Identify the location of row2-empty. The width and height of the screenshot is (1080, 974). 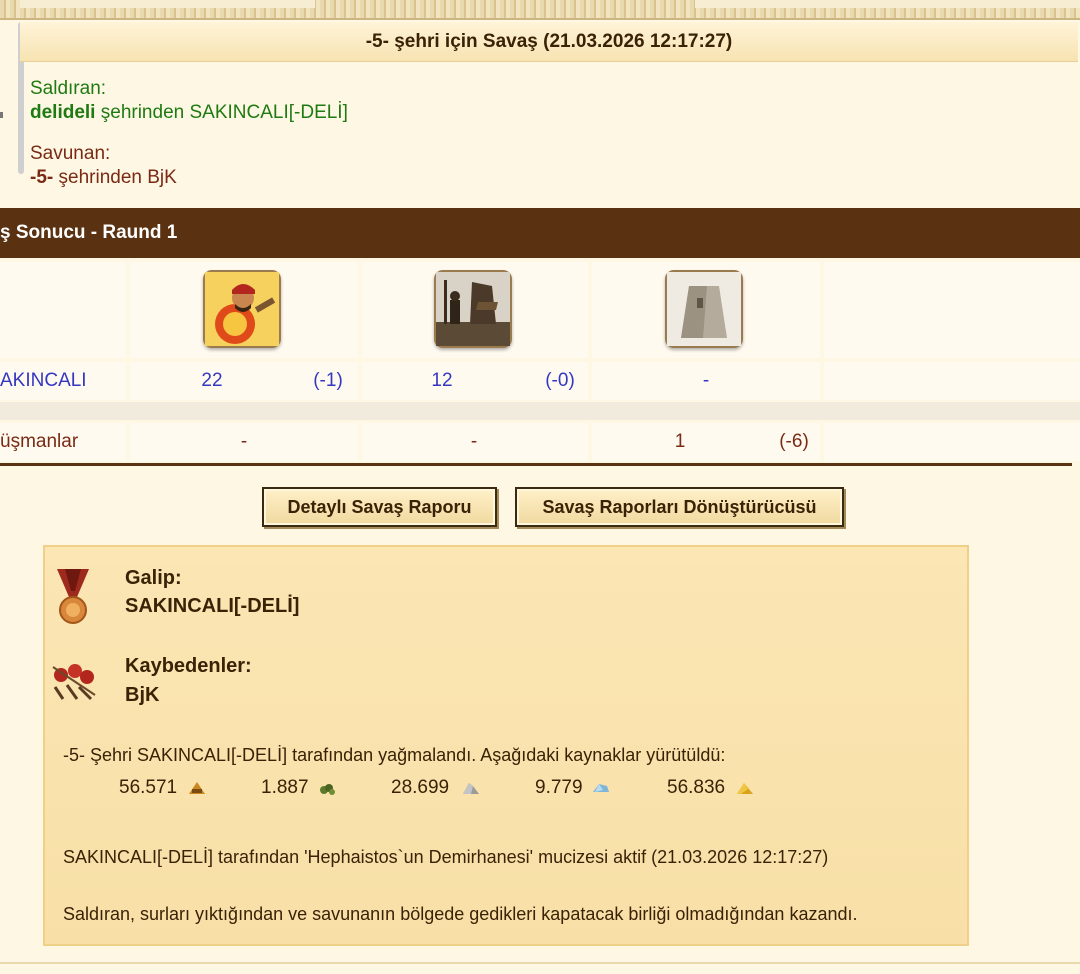
(952, 442).